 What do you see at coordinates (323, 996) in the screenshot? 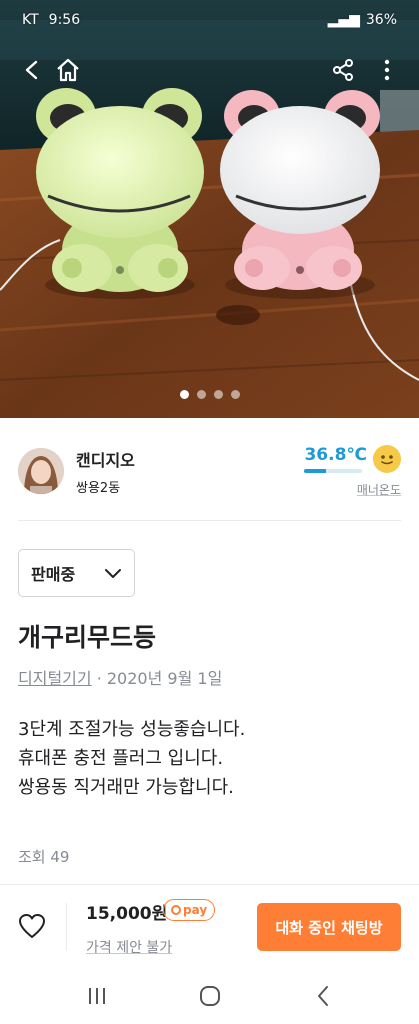
I see `back-button-icon` at bounding box center [323, 996].